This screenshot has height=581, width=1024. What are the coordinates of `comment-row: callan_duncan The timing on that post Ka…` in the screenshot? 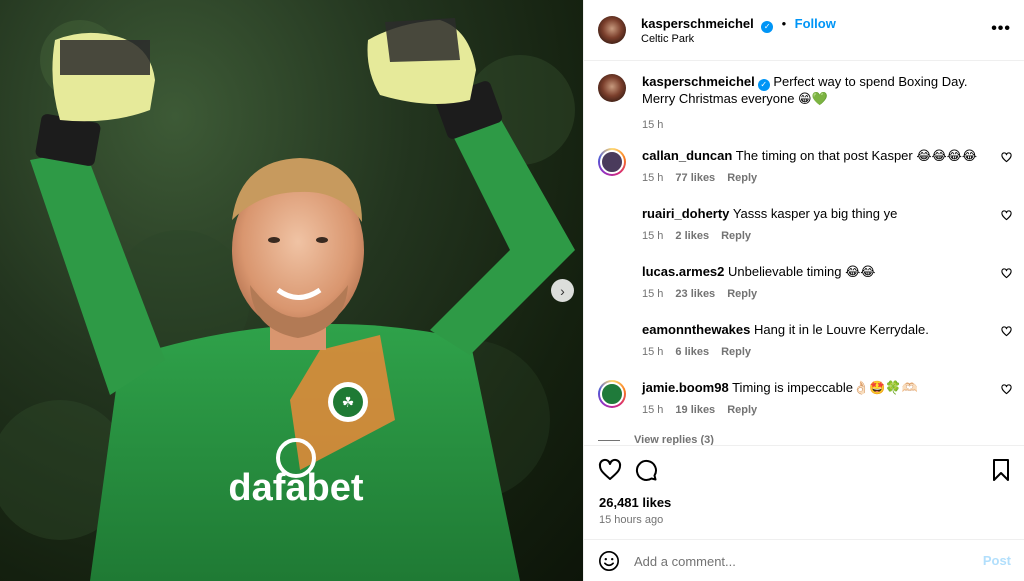 It's located at (804, 173).